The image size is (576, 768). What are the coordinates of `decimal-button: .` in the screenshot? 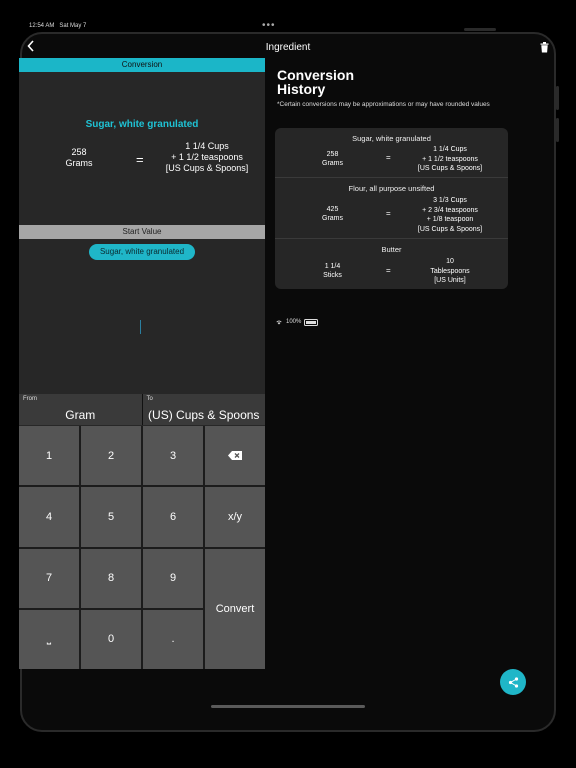 It's located at (173, 639).